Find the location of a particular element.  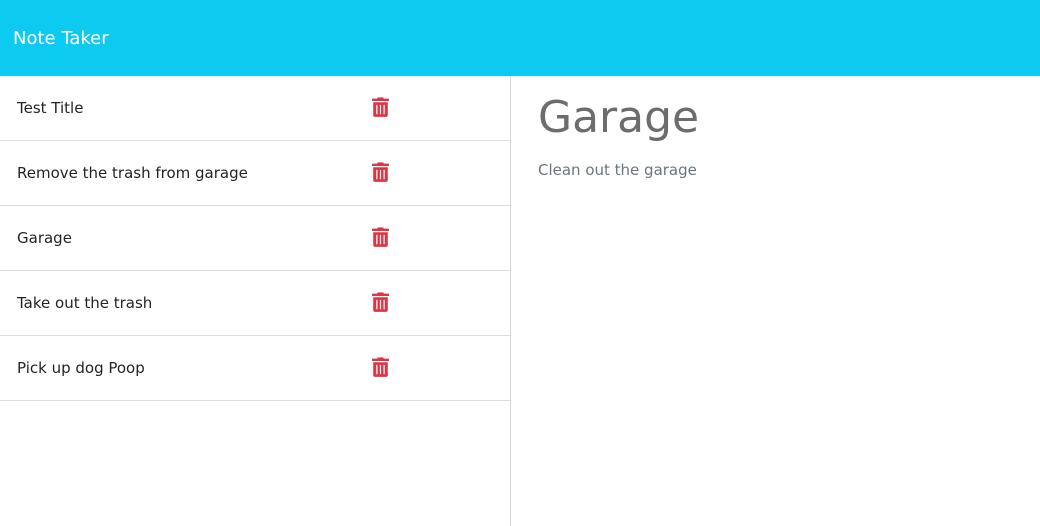

list-item: Test Title is located at coordinates (255, 108).